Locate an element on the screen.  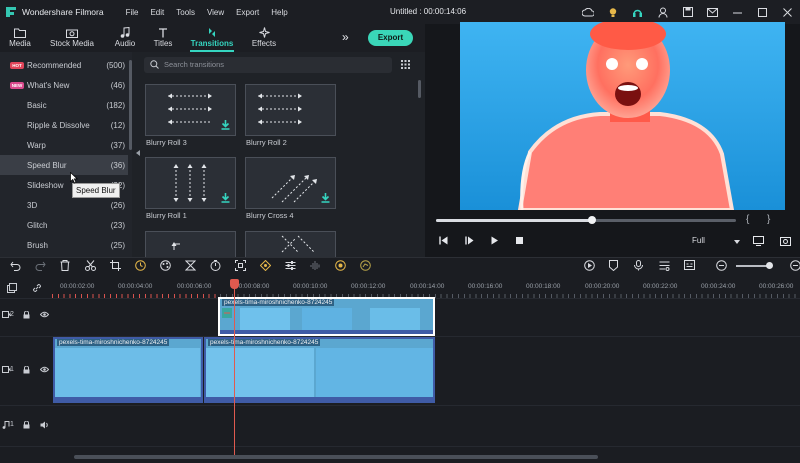
audio-mixer-icon is located at coordinates (664, 266).